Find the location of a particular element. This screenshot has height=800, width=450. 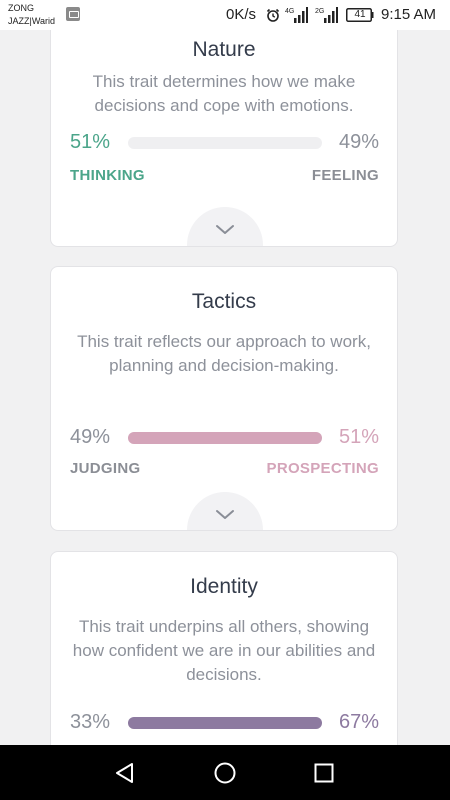

left-trait-label: JUDGING is located at coordinates (105, 468).